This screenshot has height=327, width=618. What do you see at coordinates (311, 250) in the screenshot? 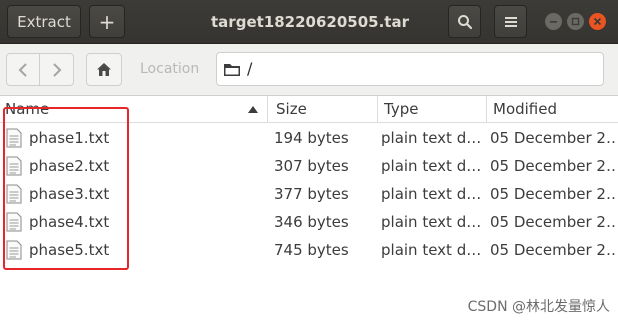
I see `file-size: 745 bytes` at bounding box center [311, 250].